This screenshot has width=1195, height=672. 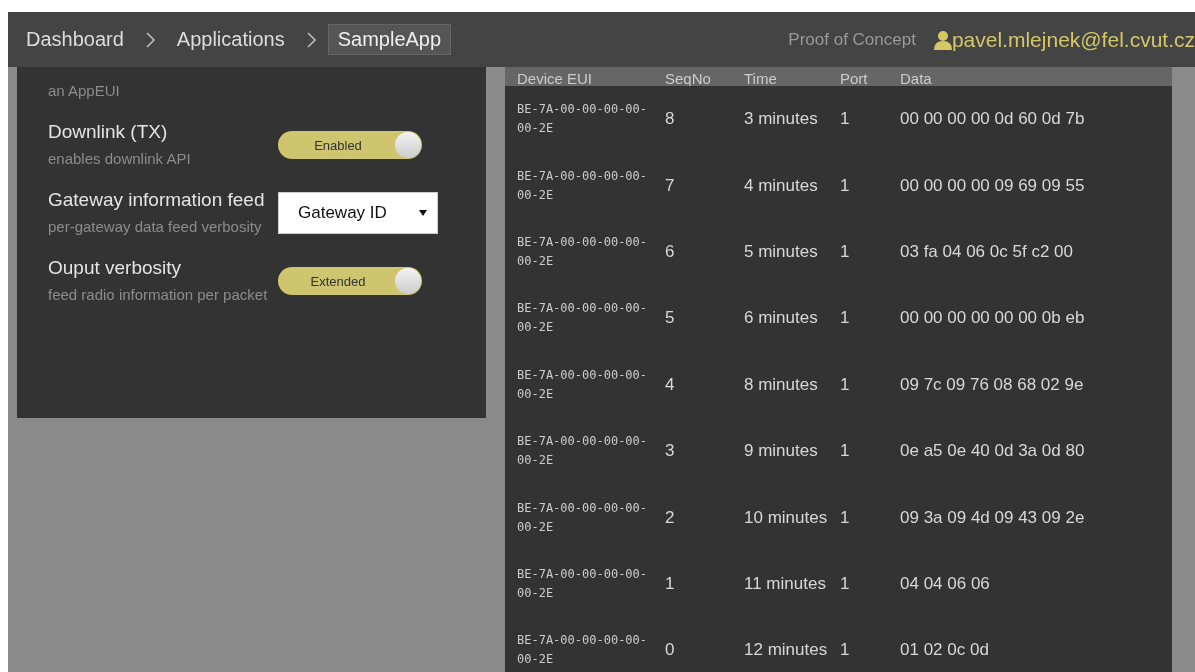 I want to click on table-cell-text: 04 04 06 06, so click(x=945, y=583).